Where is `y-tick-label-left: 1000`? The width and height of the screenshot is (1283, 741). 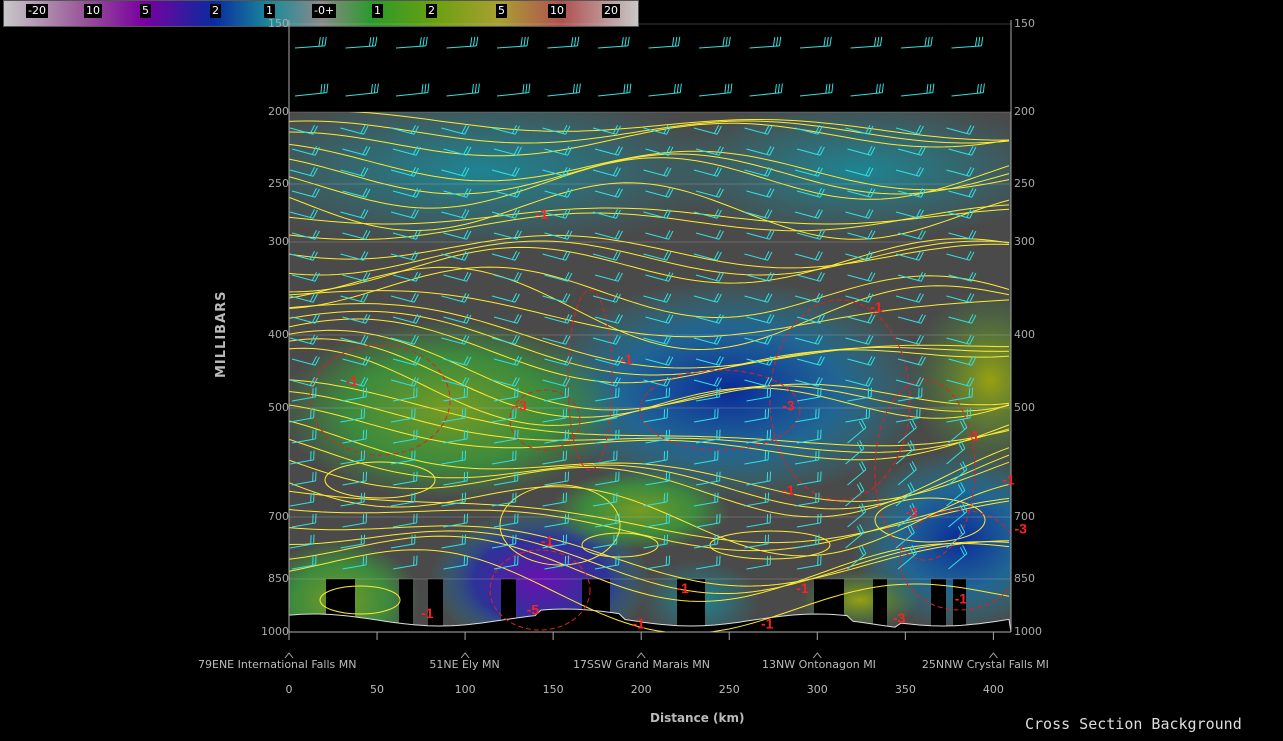
y-tick-label-left: 1000 is located at coordinates (275, 631).